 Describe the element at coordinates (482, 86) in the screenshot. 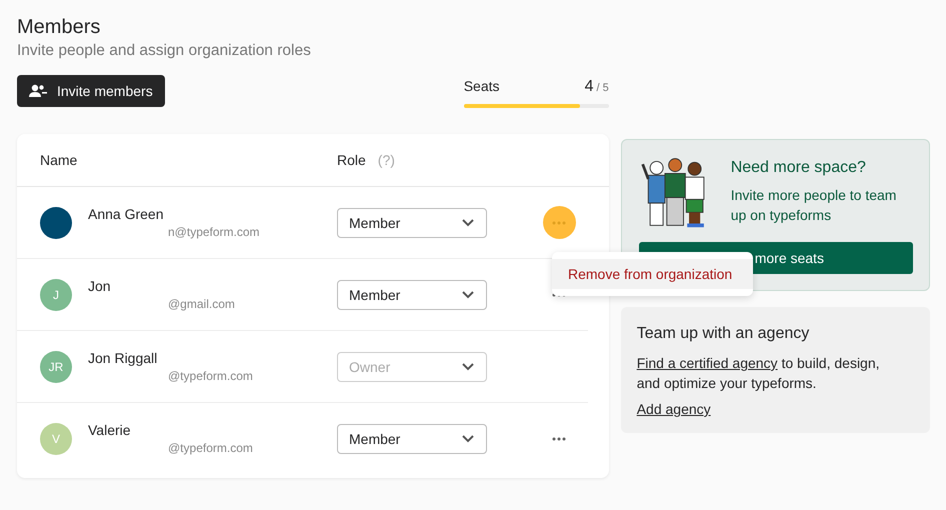

I see `seats-label: Seats` at that location.